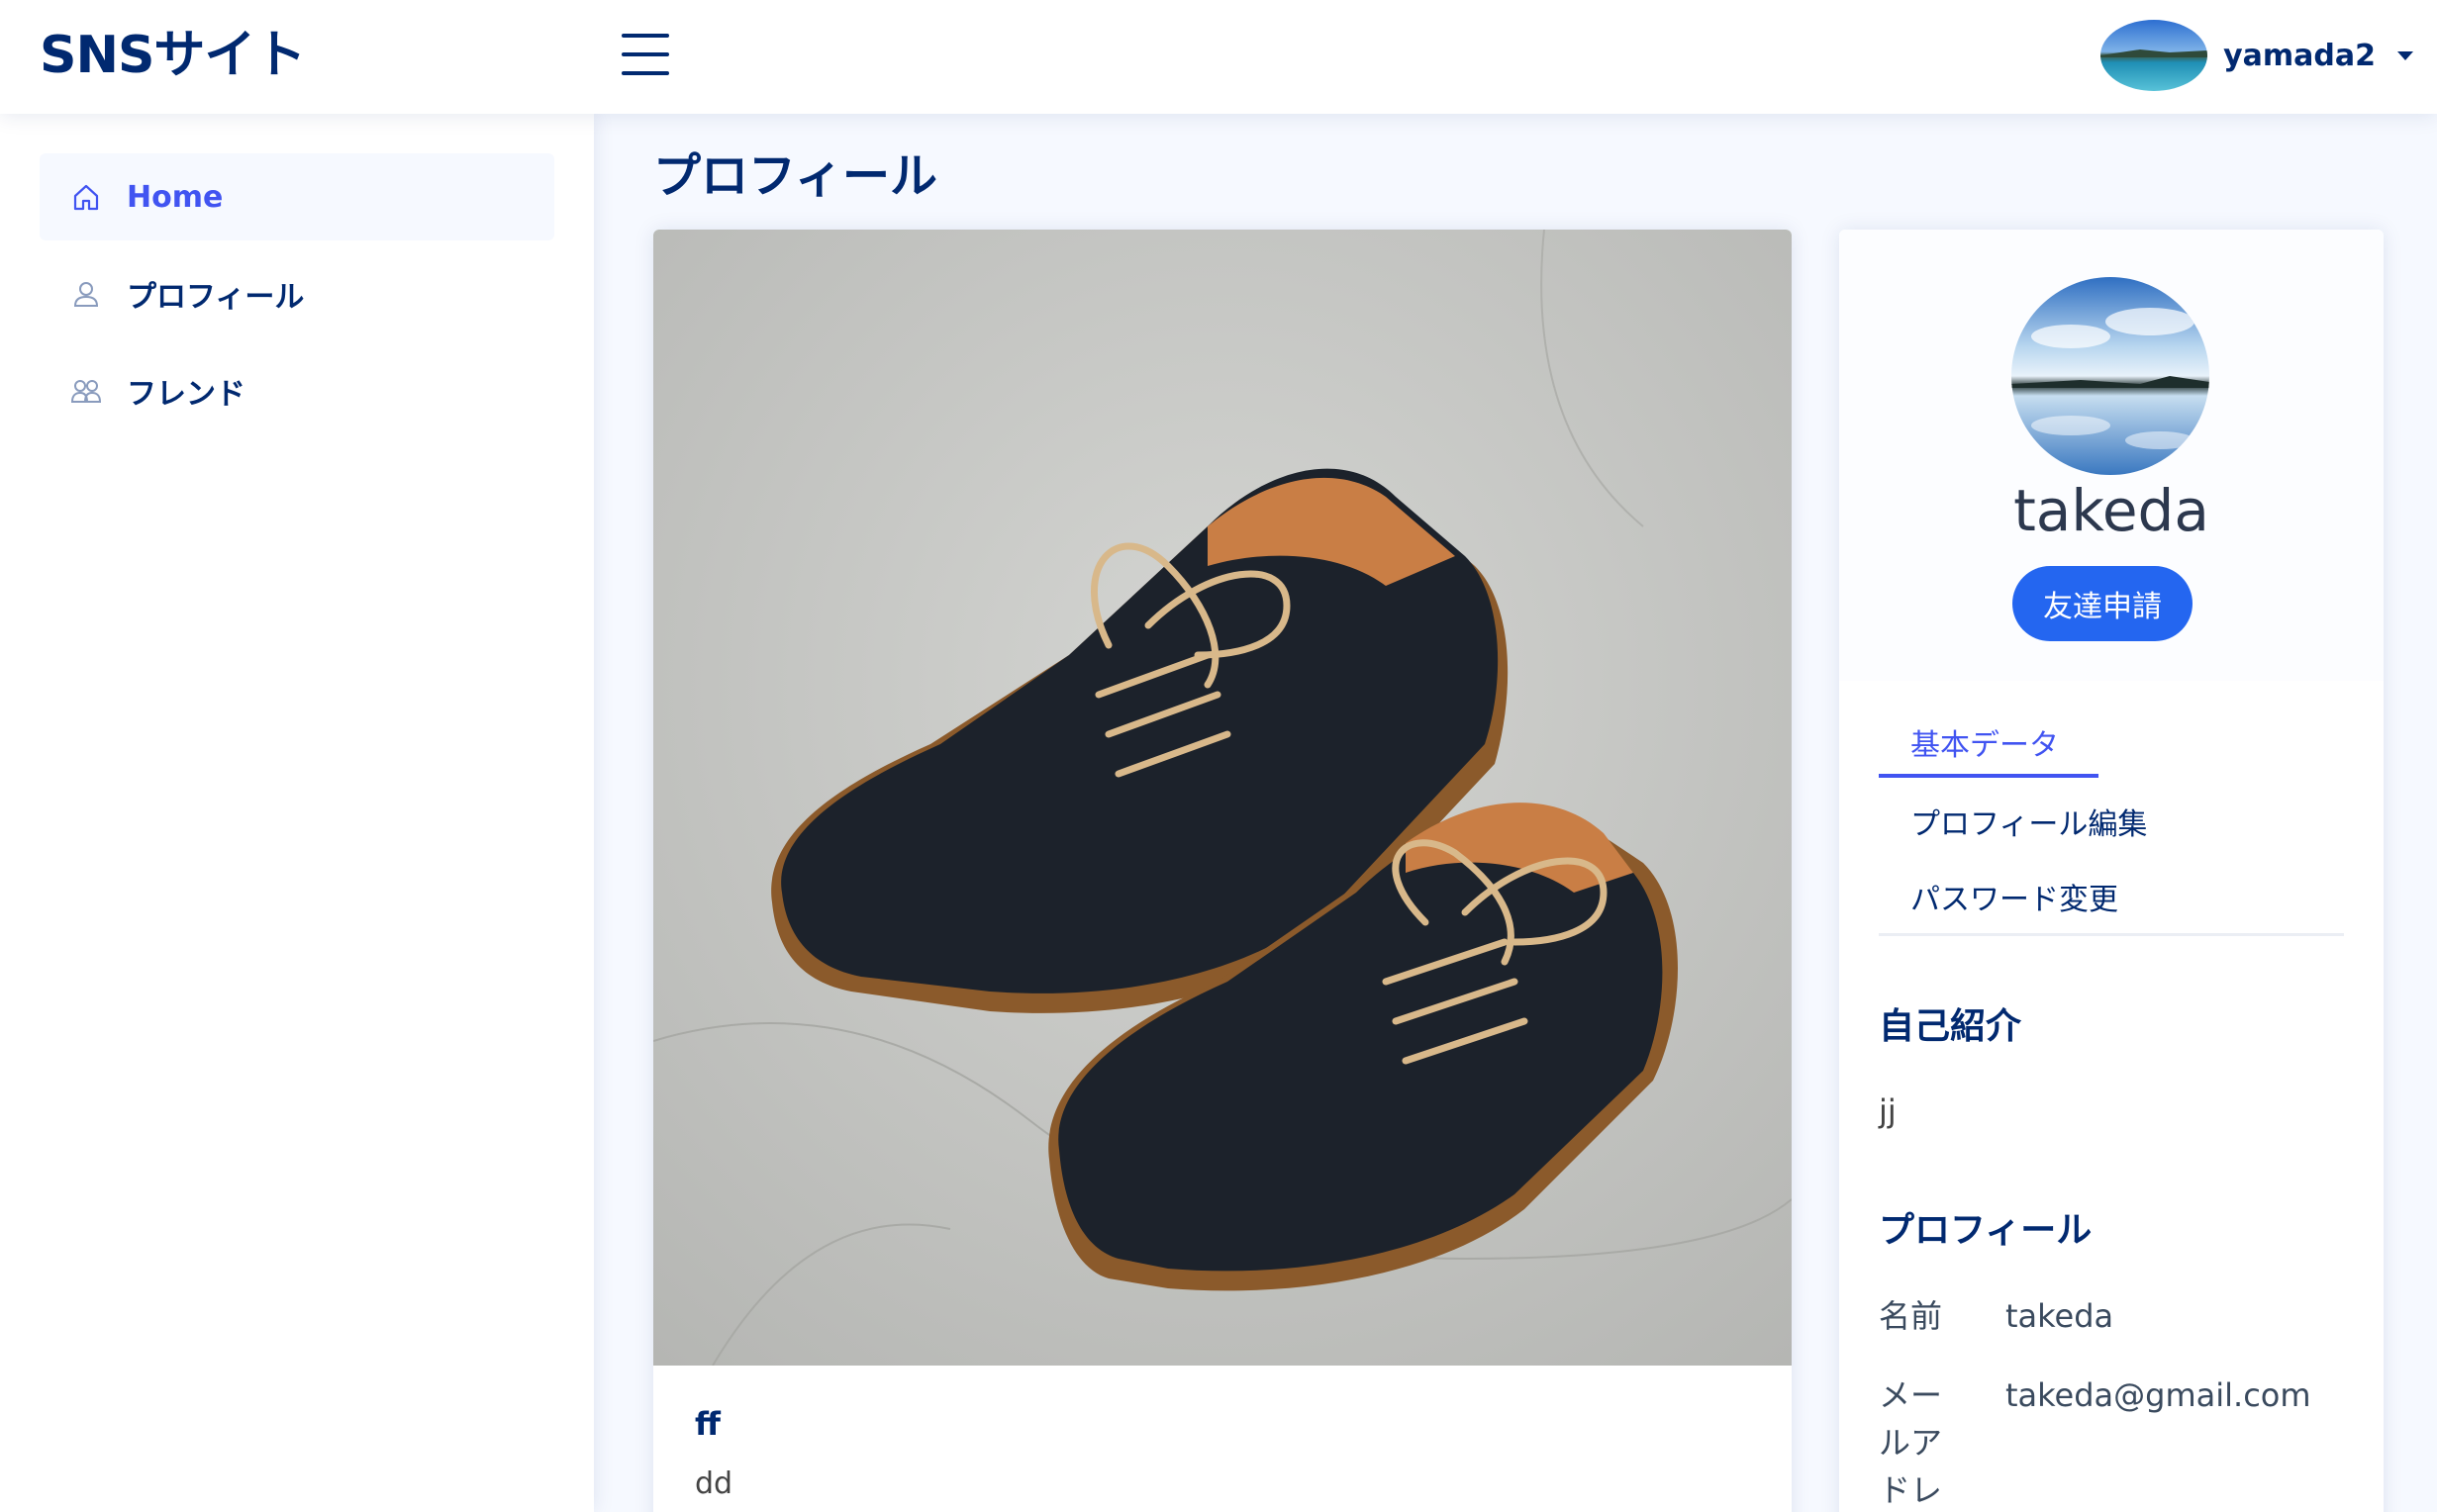  Describe the element at coordinates (1986, 1231) in the screenshot. I see `details-heading: プロフィール` at that location.